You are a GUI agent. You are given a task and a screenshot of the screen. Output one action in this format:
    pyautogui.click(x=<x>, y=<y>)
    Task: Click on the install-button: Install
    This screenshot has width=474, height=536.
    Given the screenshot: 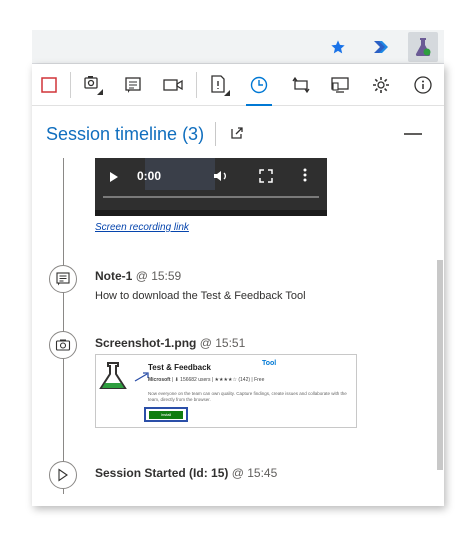 What is the action you would take?
    pyautogui.click(x=166, y=414)
    